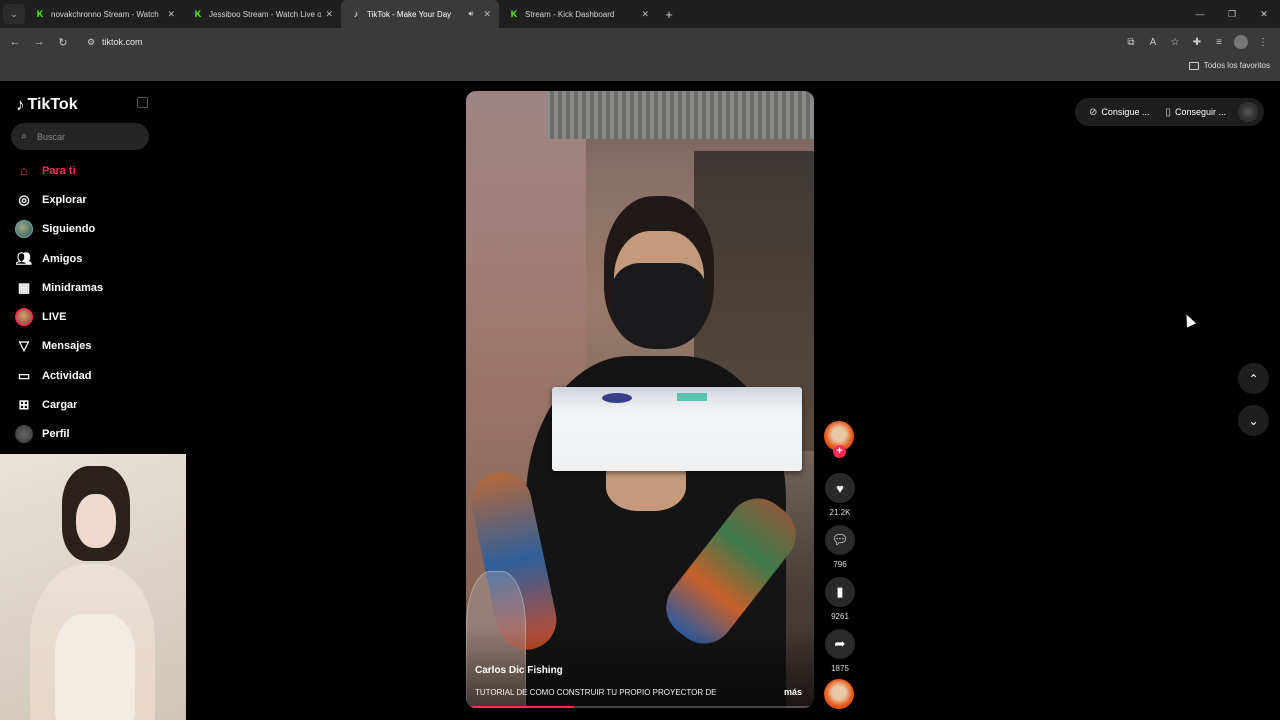  What do you see at coordinates (62, 258) in the screenshot?
I see `sidebar-item-label: Amigos` at bounding box center [62, 258].